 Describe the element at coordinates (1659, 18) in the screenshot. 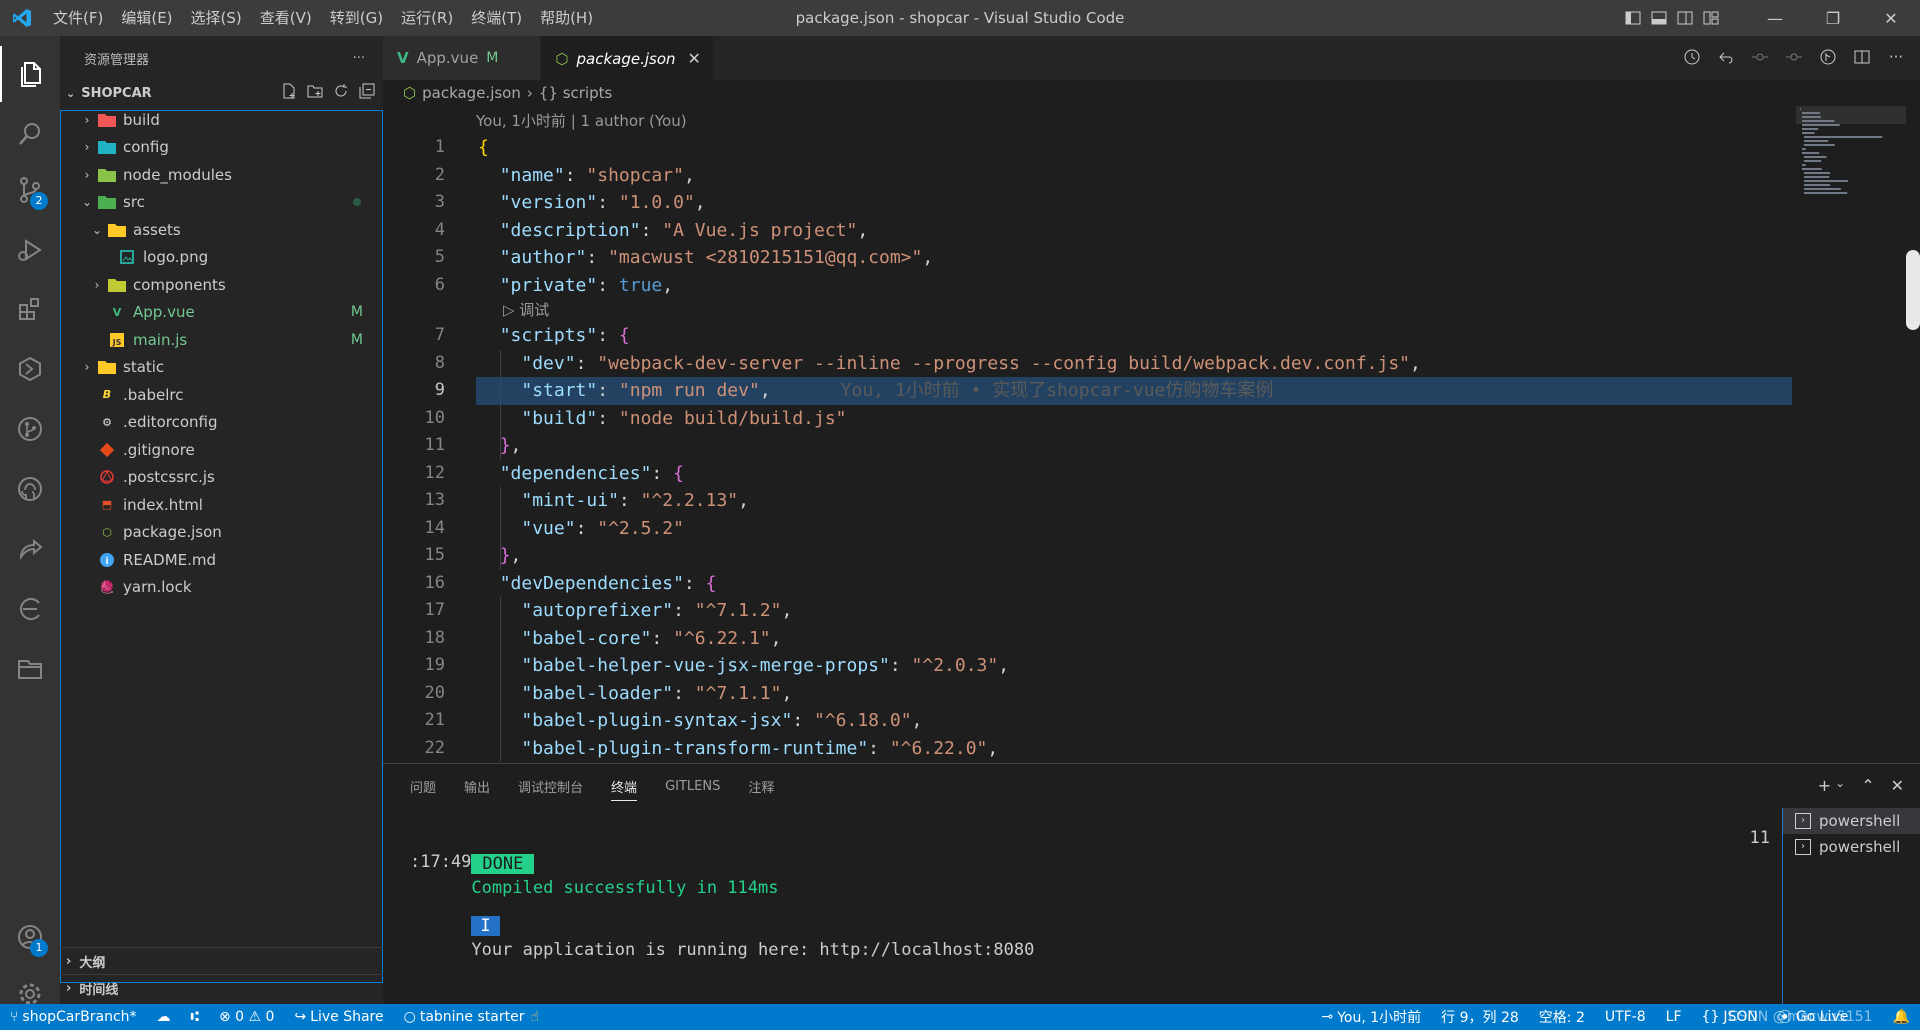

I see `toggle-panel-icon` at that location.